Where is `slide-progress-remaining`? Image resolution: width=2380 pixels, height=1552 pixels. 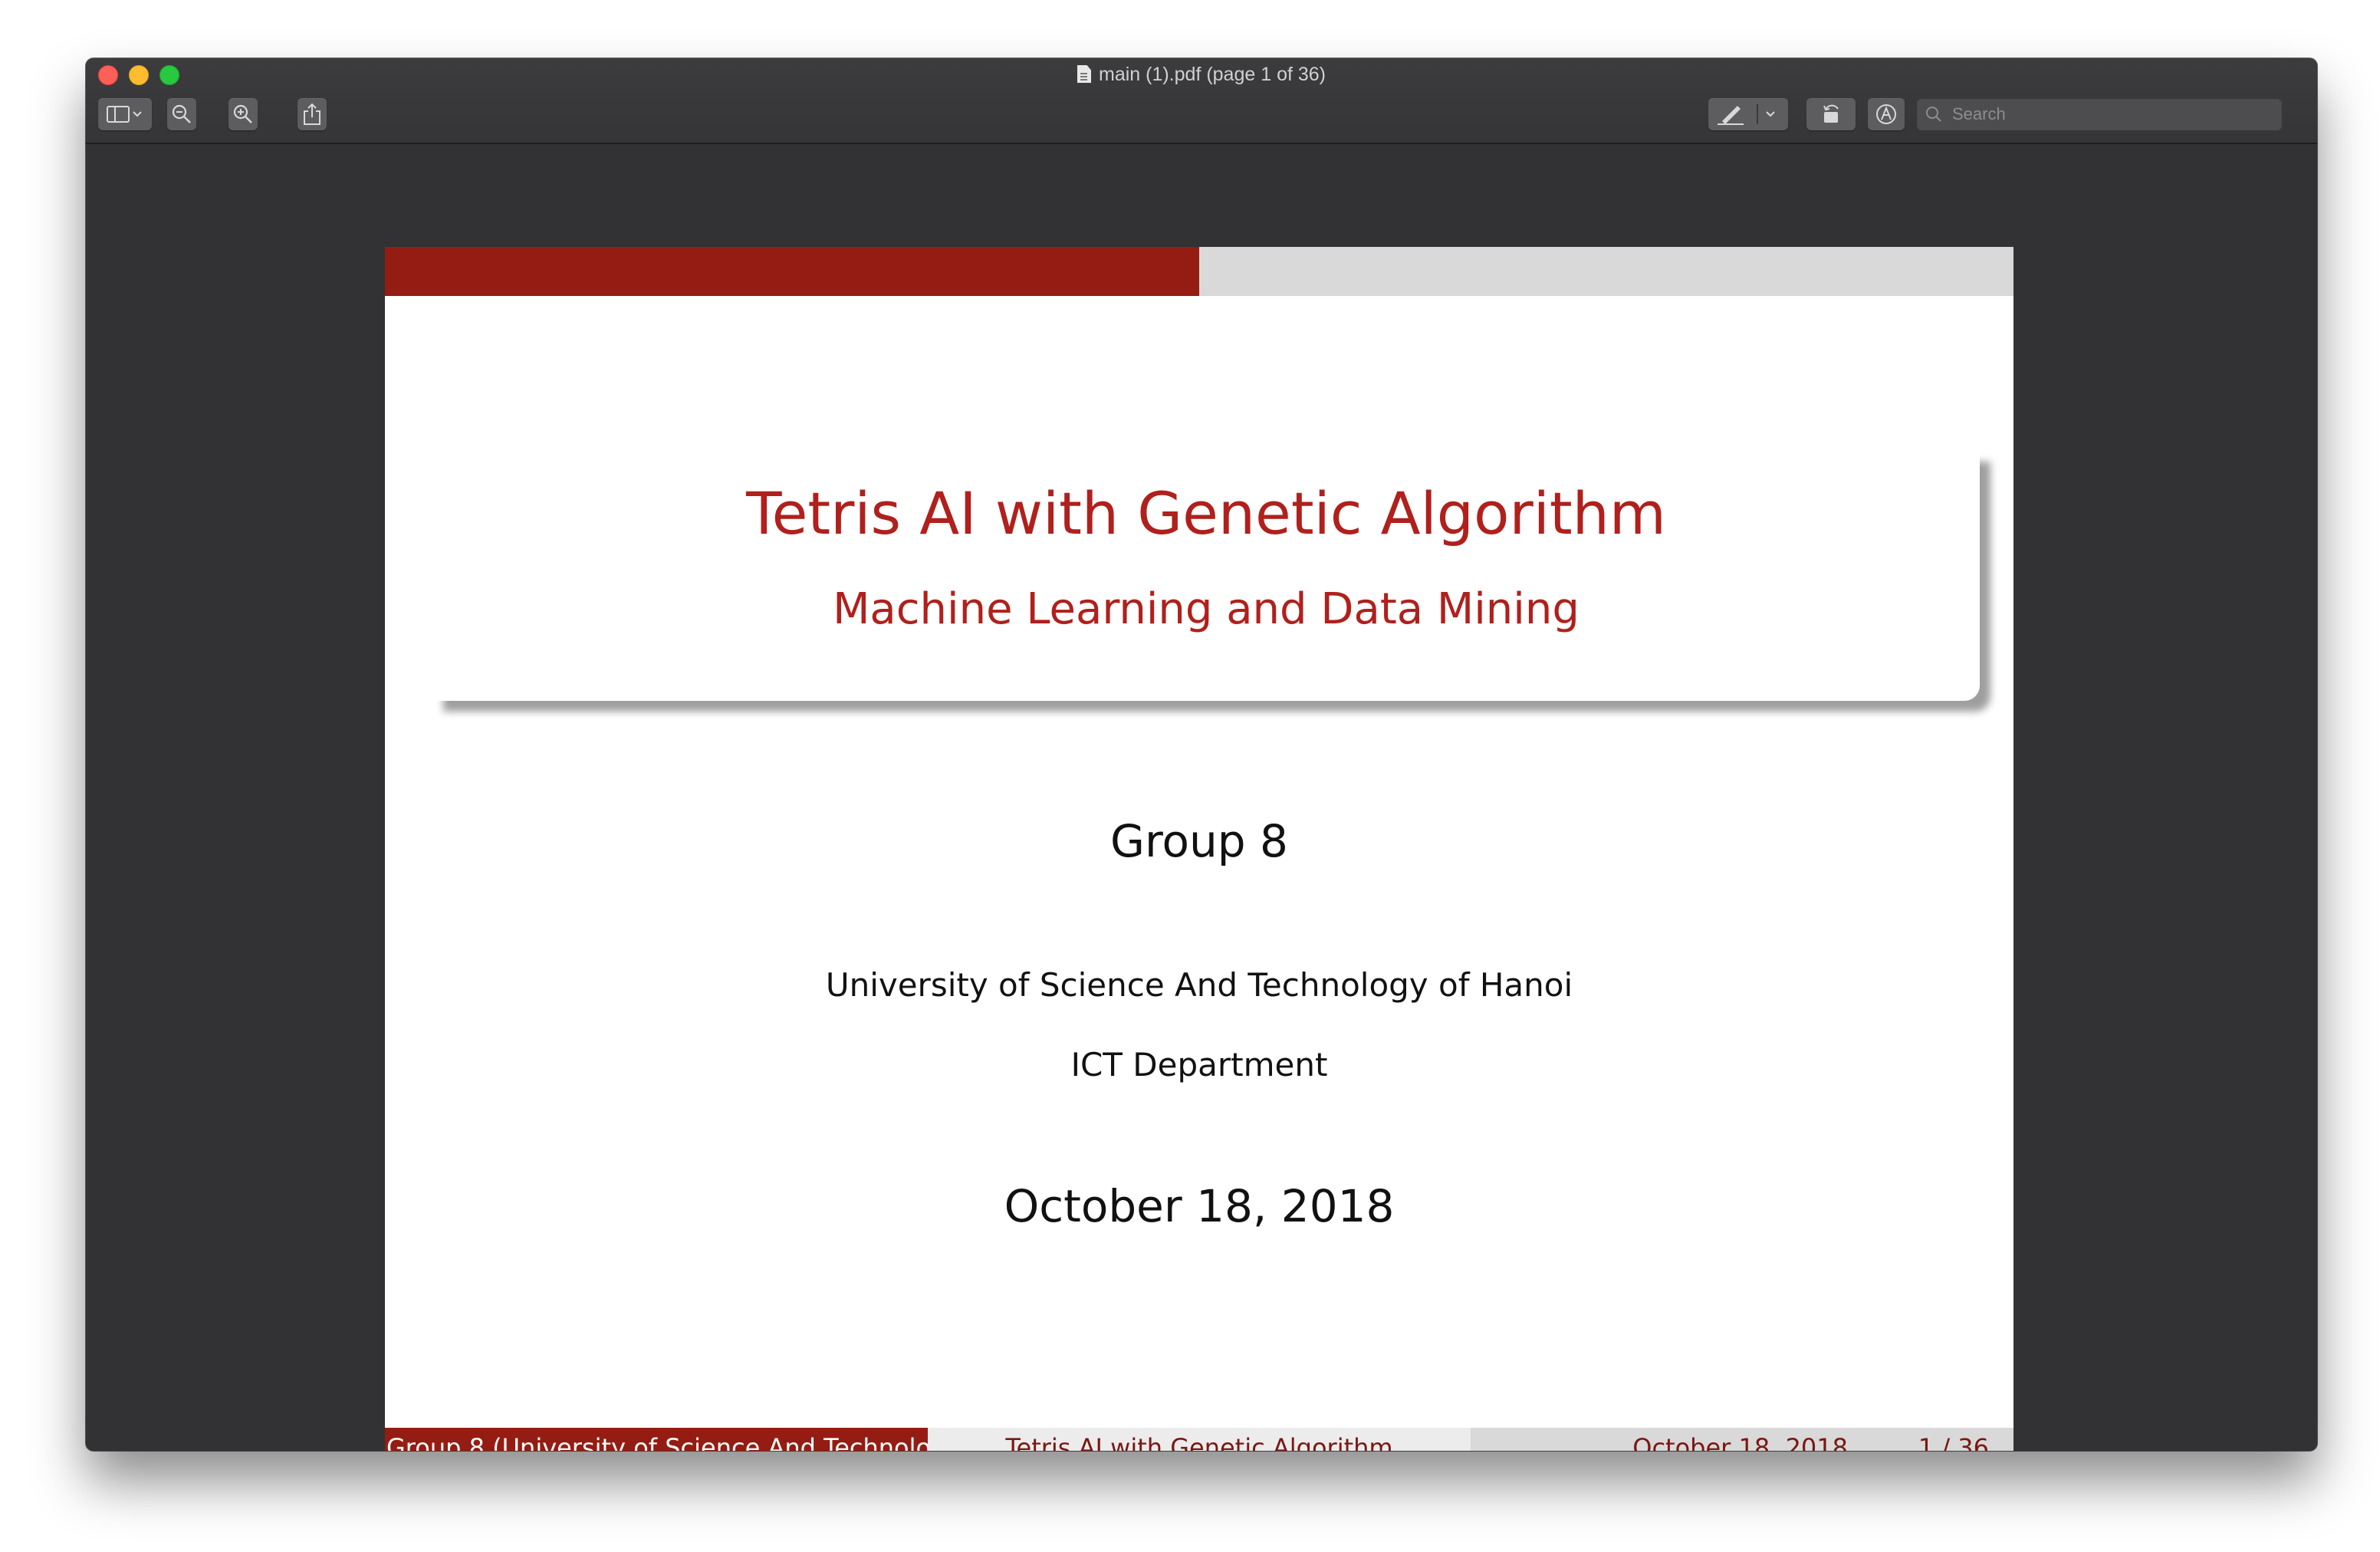
slide-progress-remaining is located at coordinates (1606, 271).